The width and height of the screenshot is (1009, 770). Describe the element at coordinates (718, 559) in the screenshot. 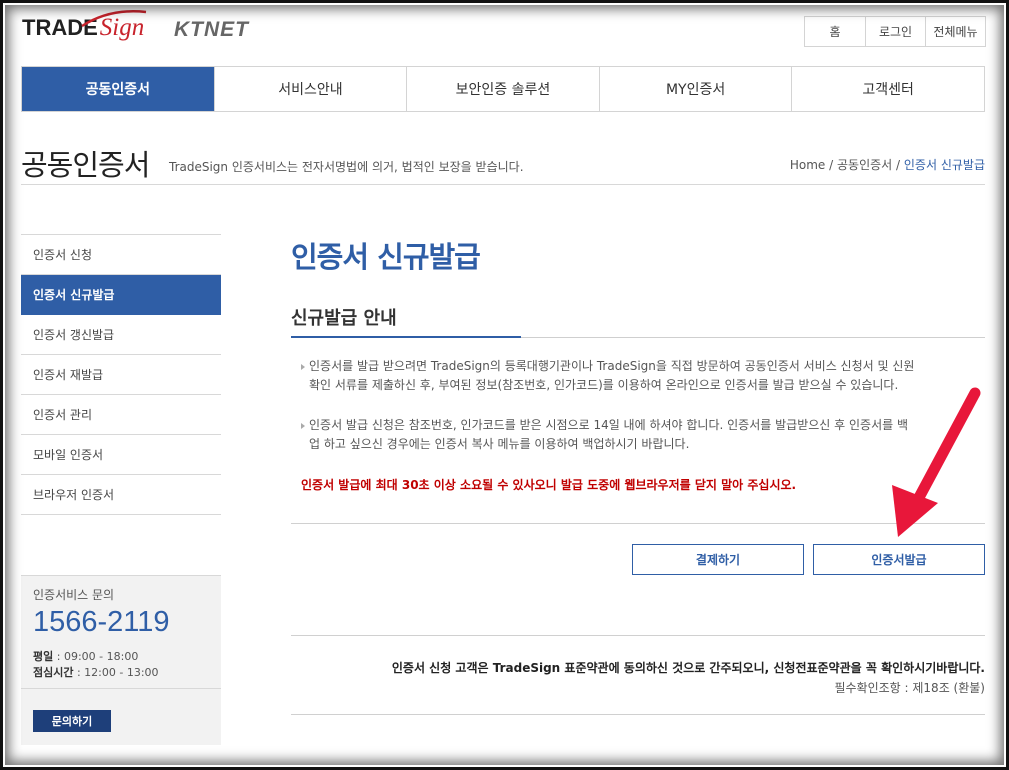

I see `pay-button: 결제하기` at that location.